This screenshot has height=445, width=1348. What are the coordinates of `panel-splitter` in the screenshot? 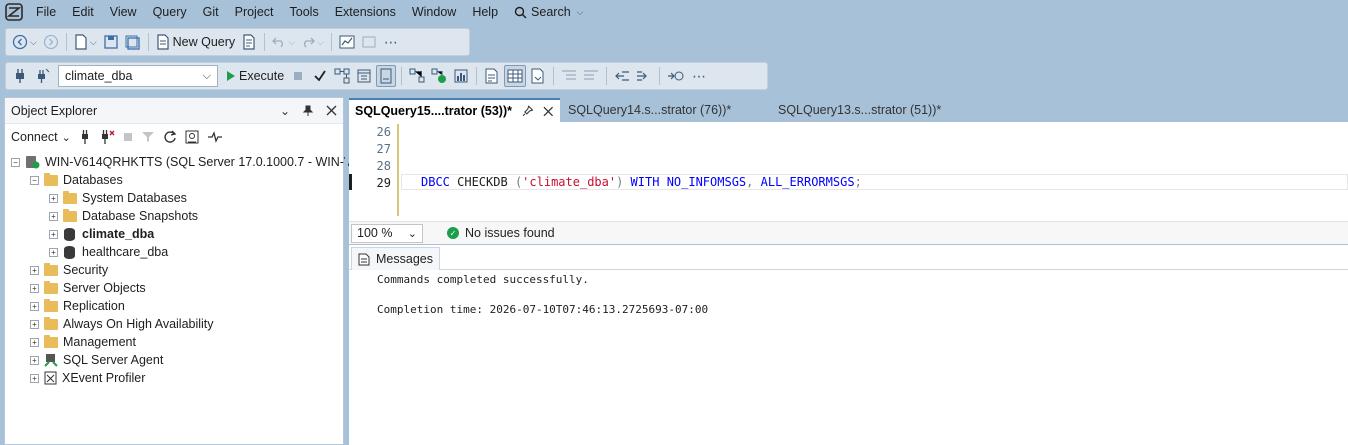 It's located at (346, 271).